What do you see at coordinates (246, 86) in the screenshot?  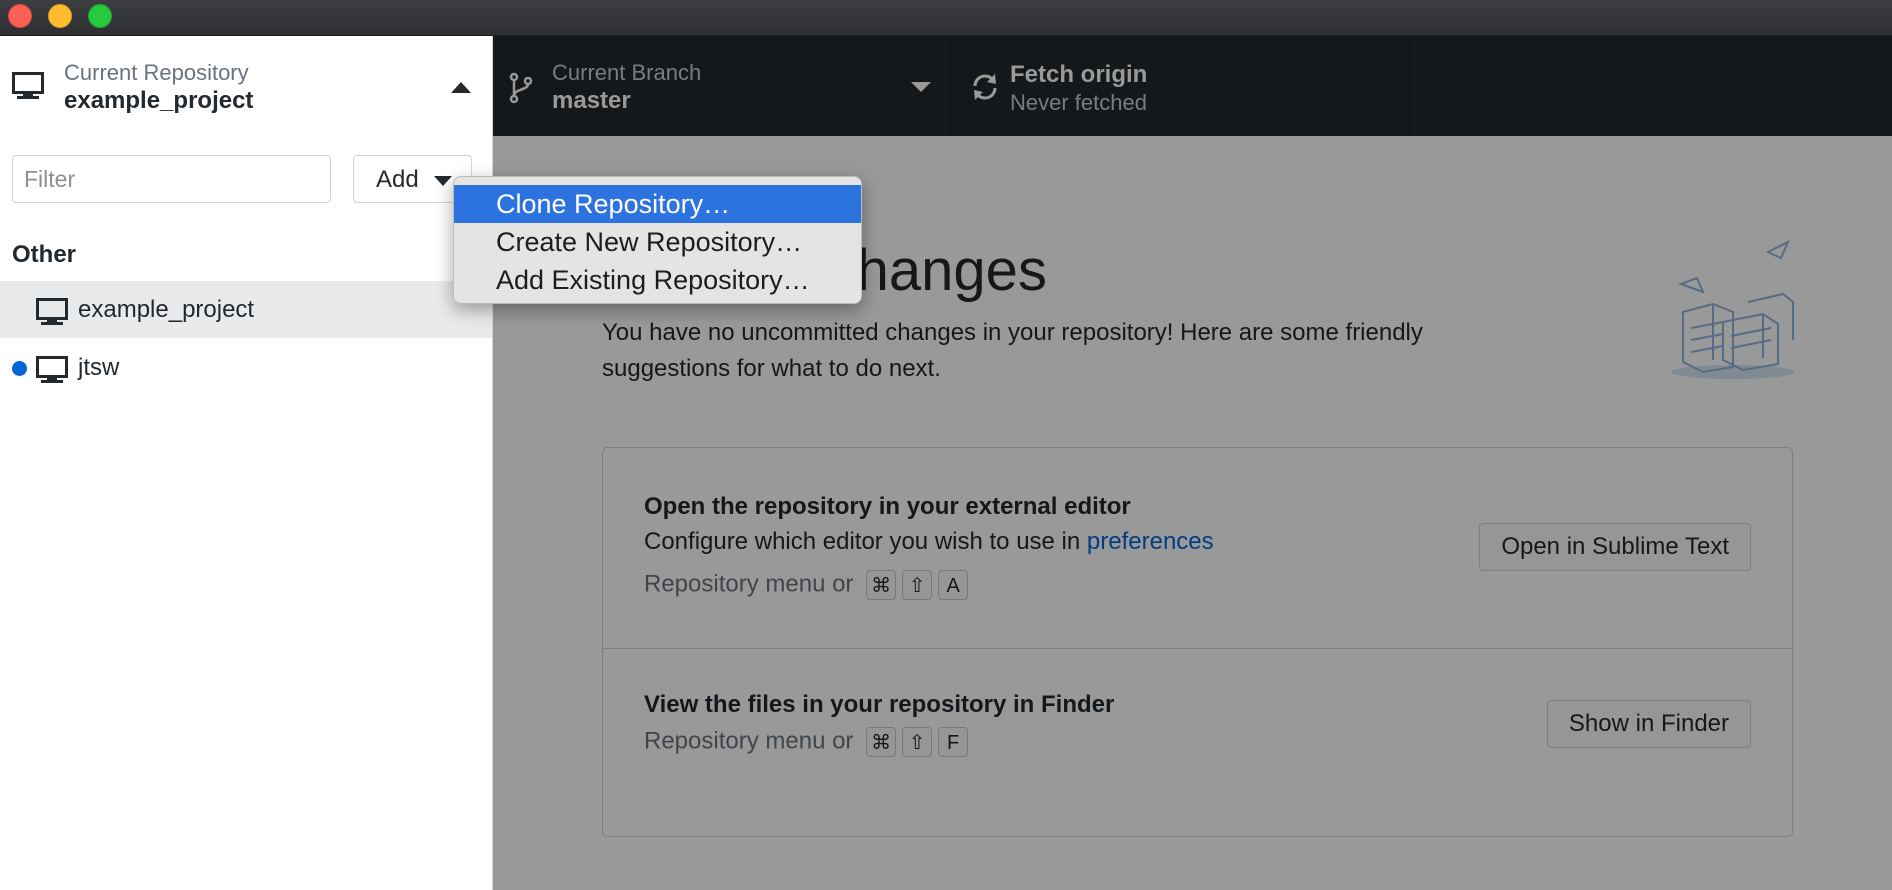 I see `current-repository-selector: Current Repository example_project` at bounding box center [246, 86].